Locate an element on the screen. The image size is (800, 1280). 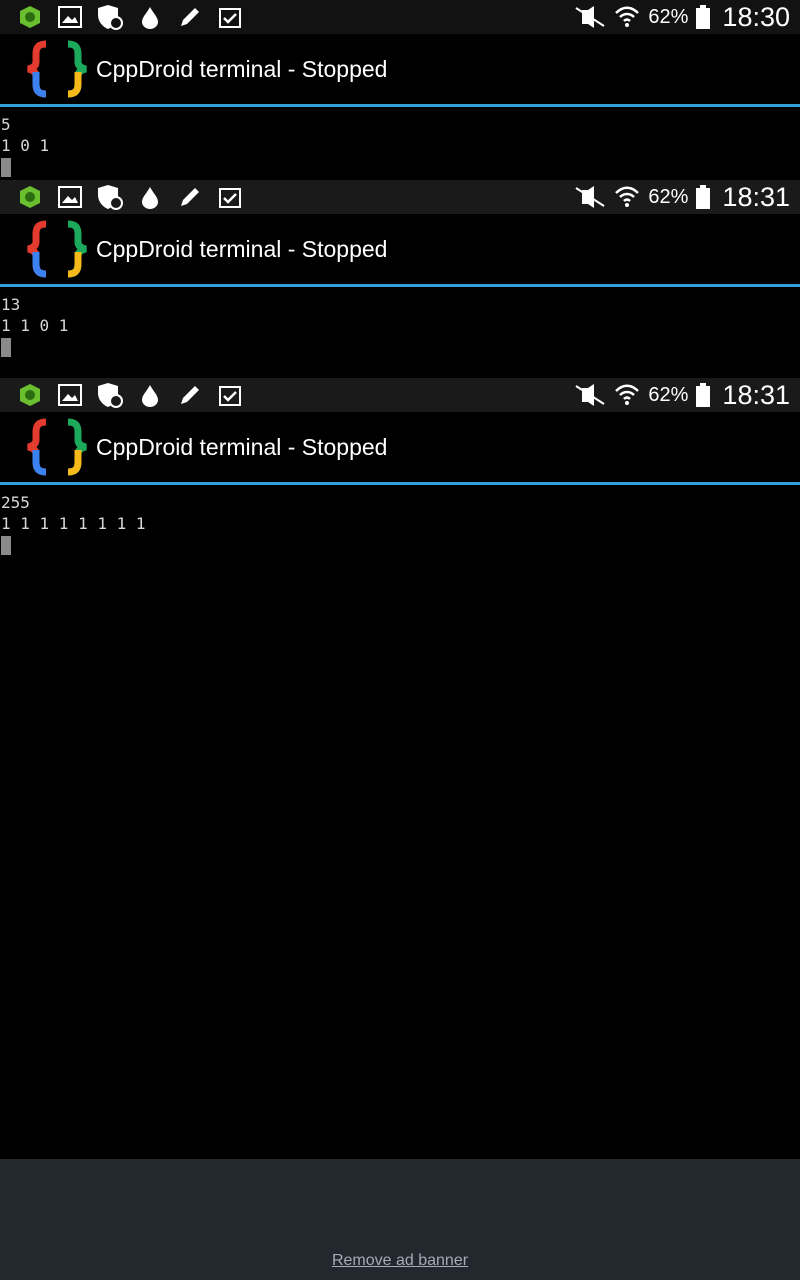
output-line: 13 is located at coordinates (11, 304).